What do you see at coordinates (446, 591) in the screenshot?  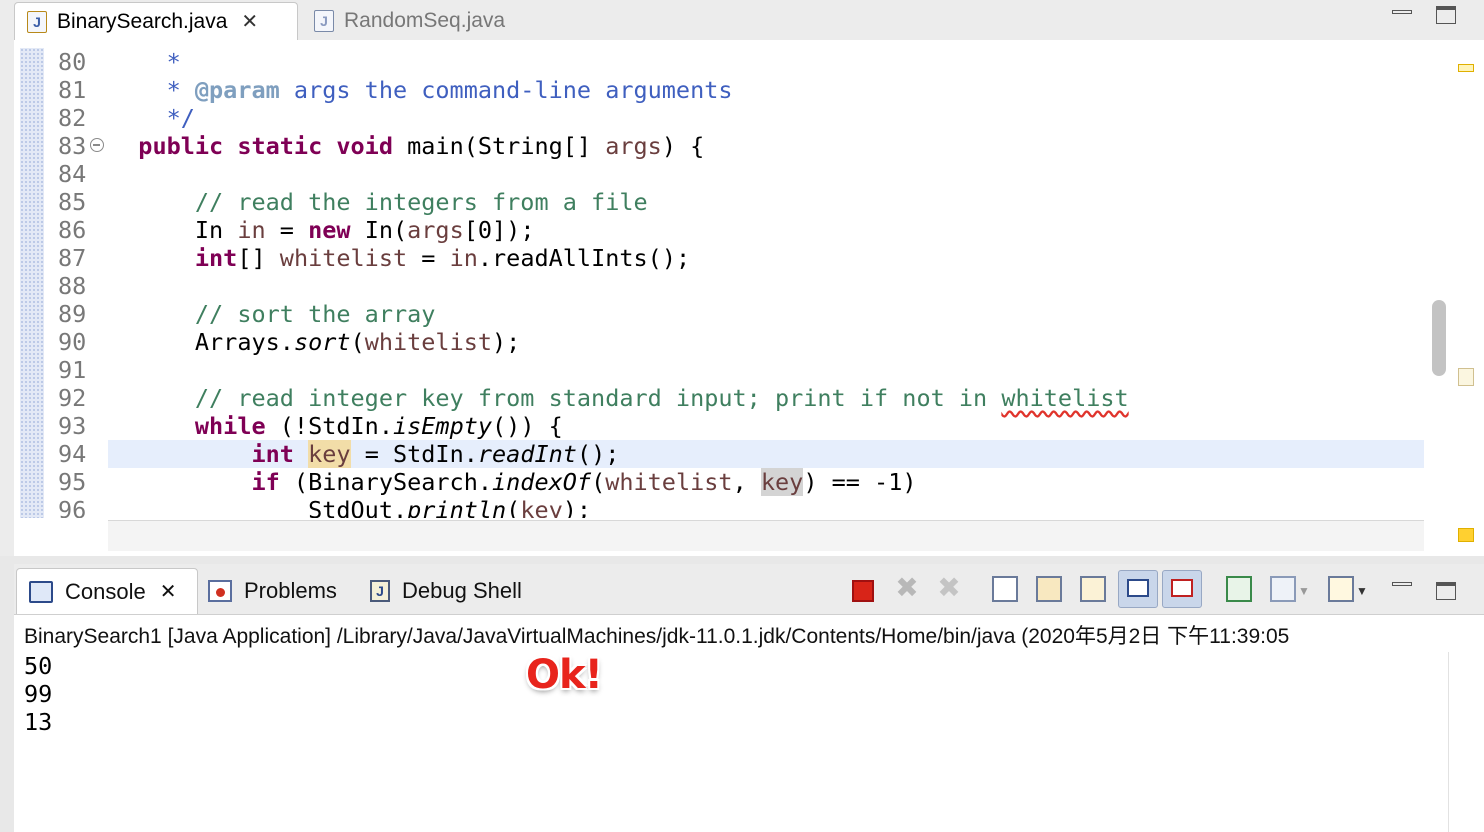 I see `tab-debug-shell: J Debug Shell` at bounding box center [446, 591].